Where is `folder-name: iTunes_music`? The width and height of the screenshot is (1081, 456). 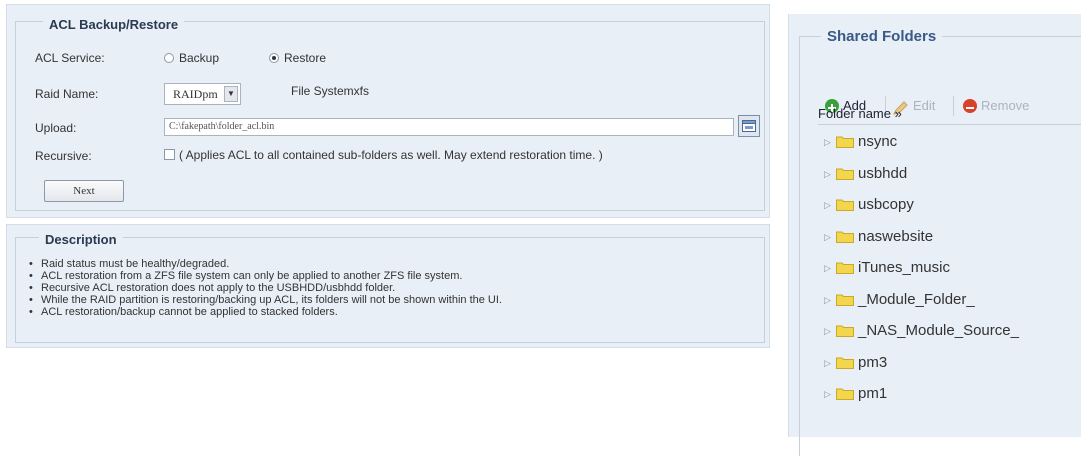 folder-name: iTunes_music is located at coordinates (904, 267).